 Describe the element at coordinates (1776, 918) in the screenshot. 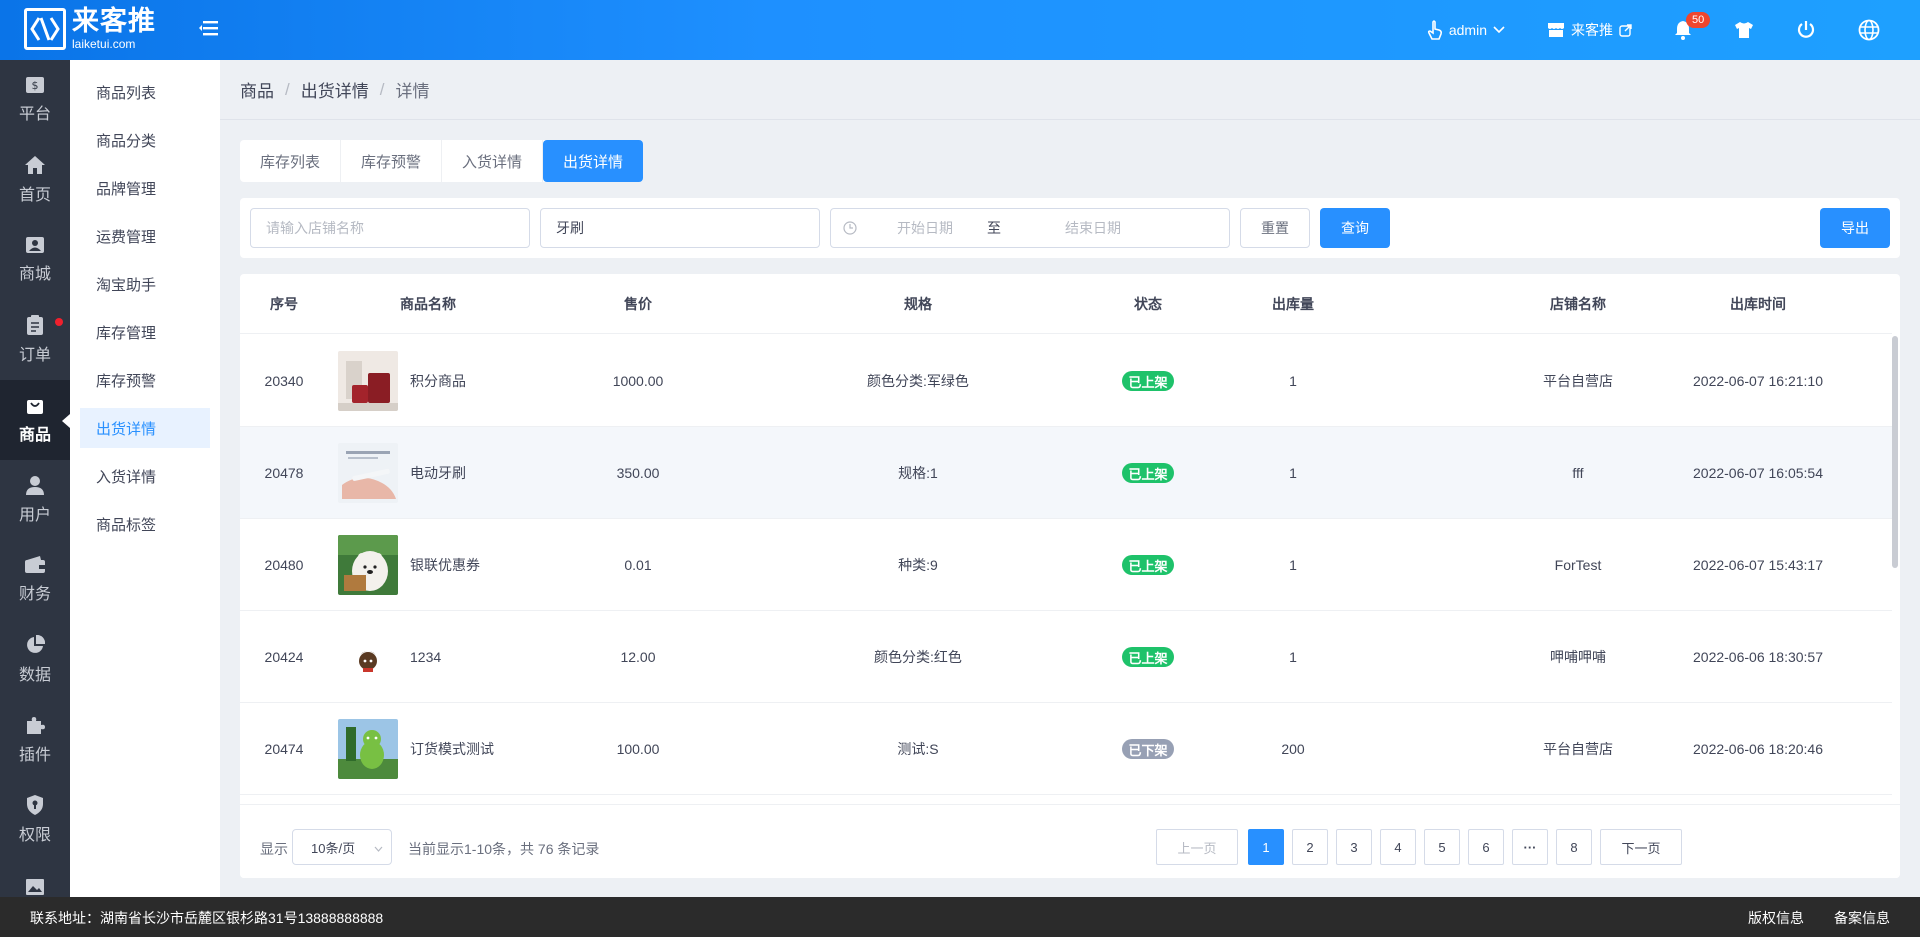

I see `copyright-link: 版权信息` at that location.